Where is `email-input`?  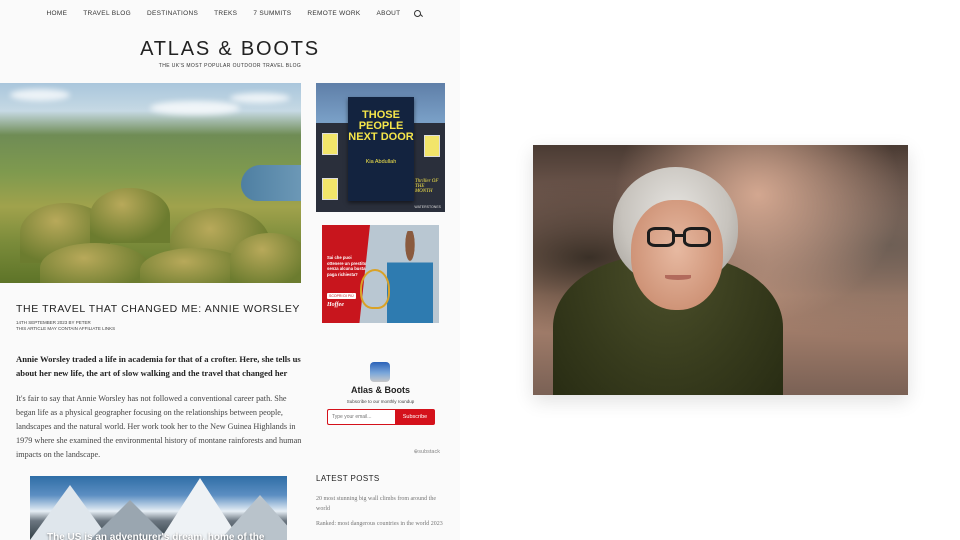
email-input is located at coordinates (361, 417).